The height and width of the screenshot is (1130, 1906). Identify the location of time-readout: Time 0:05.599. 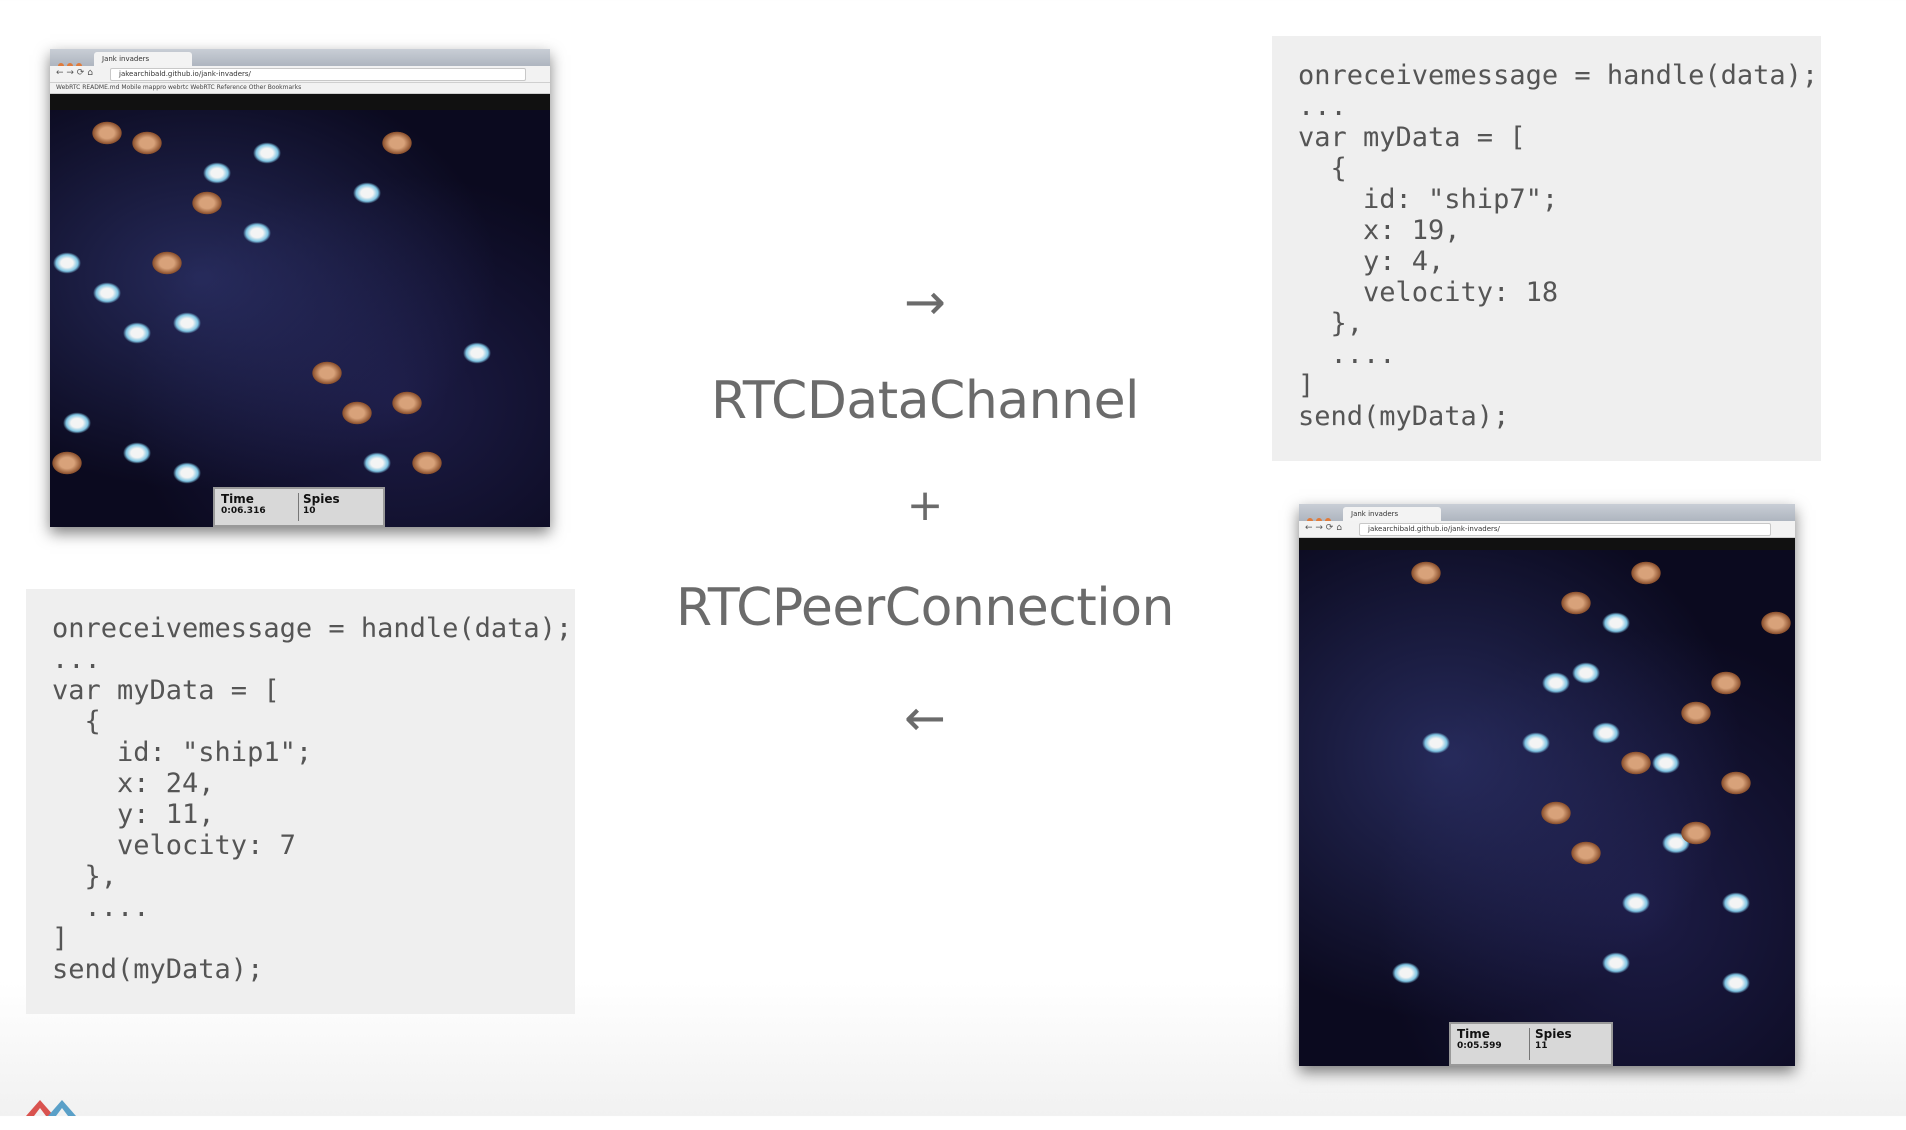
(1479, 1039).